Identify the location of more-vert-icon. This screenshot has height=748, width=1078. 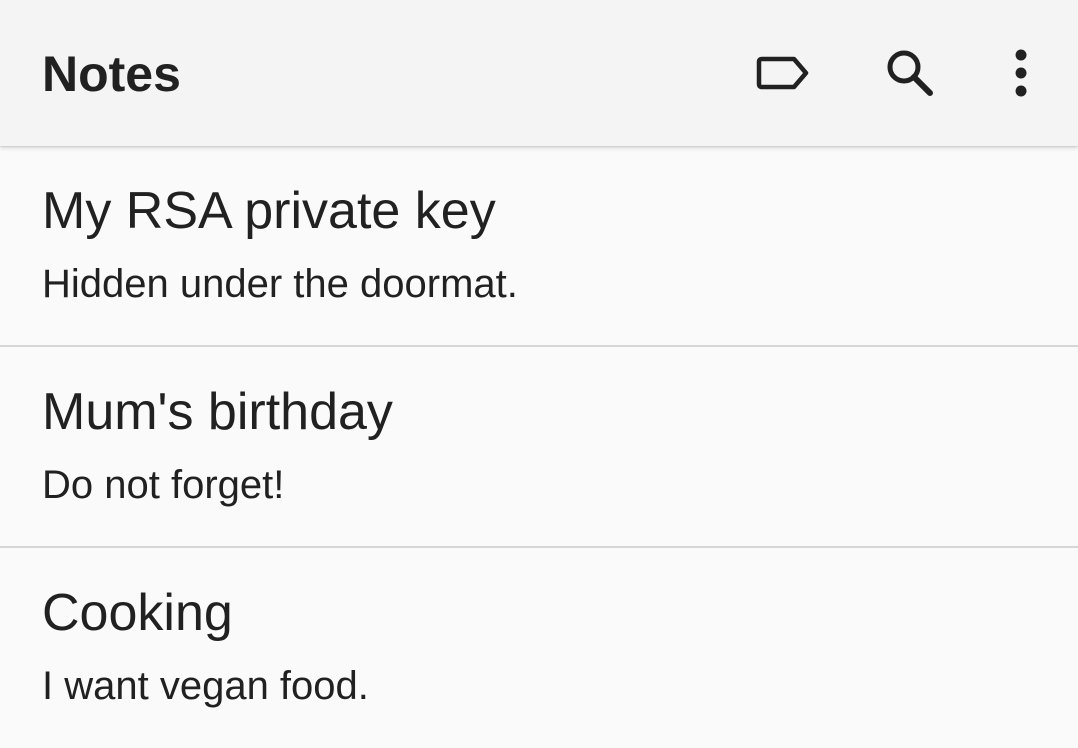
(1021, 73).